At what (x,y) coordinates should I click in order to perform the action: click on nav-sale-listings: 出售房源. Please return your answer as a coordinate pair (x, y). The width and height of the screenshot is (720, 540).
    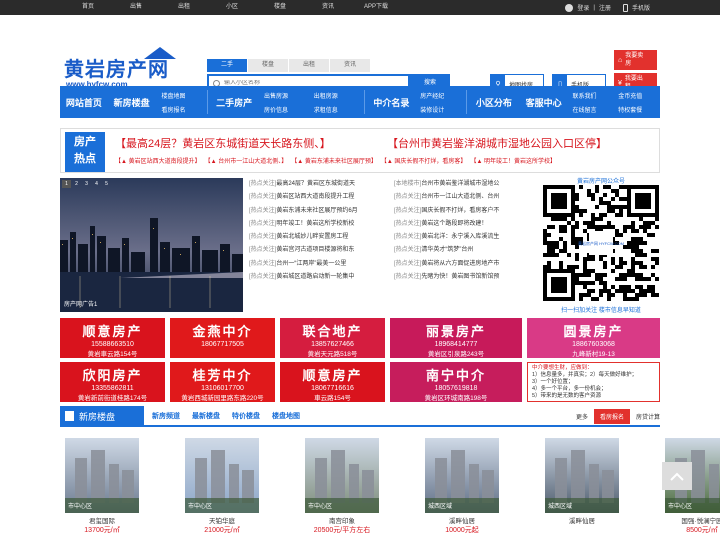
    Looking at the image, I should click on (287, 95).